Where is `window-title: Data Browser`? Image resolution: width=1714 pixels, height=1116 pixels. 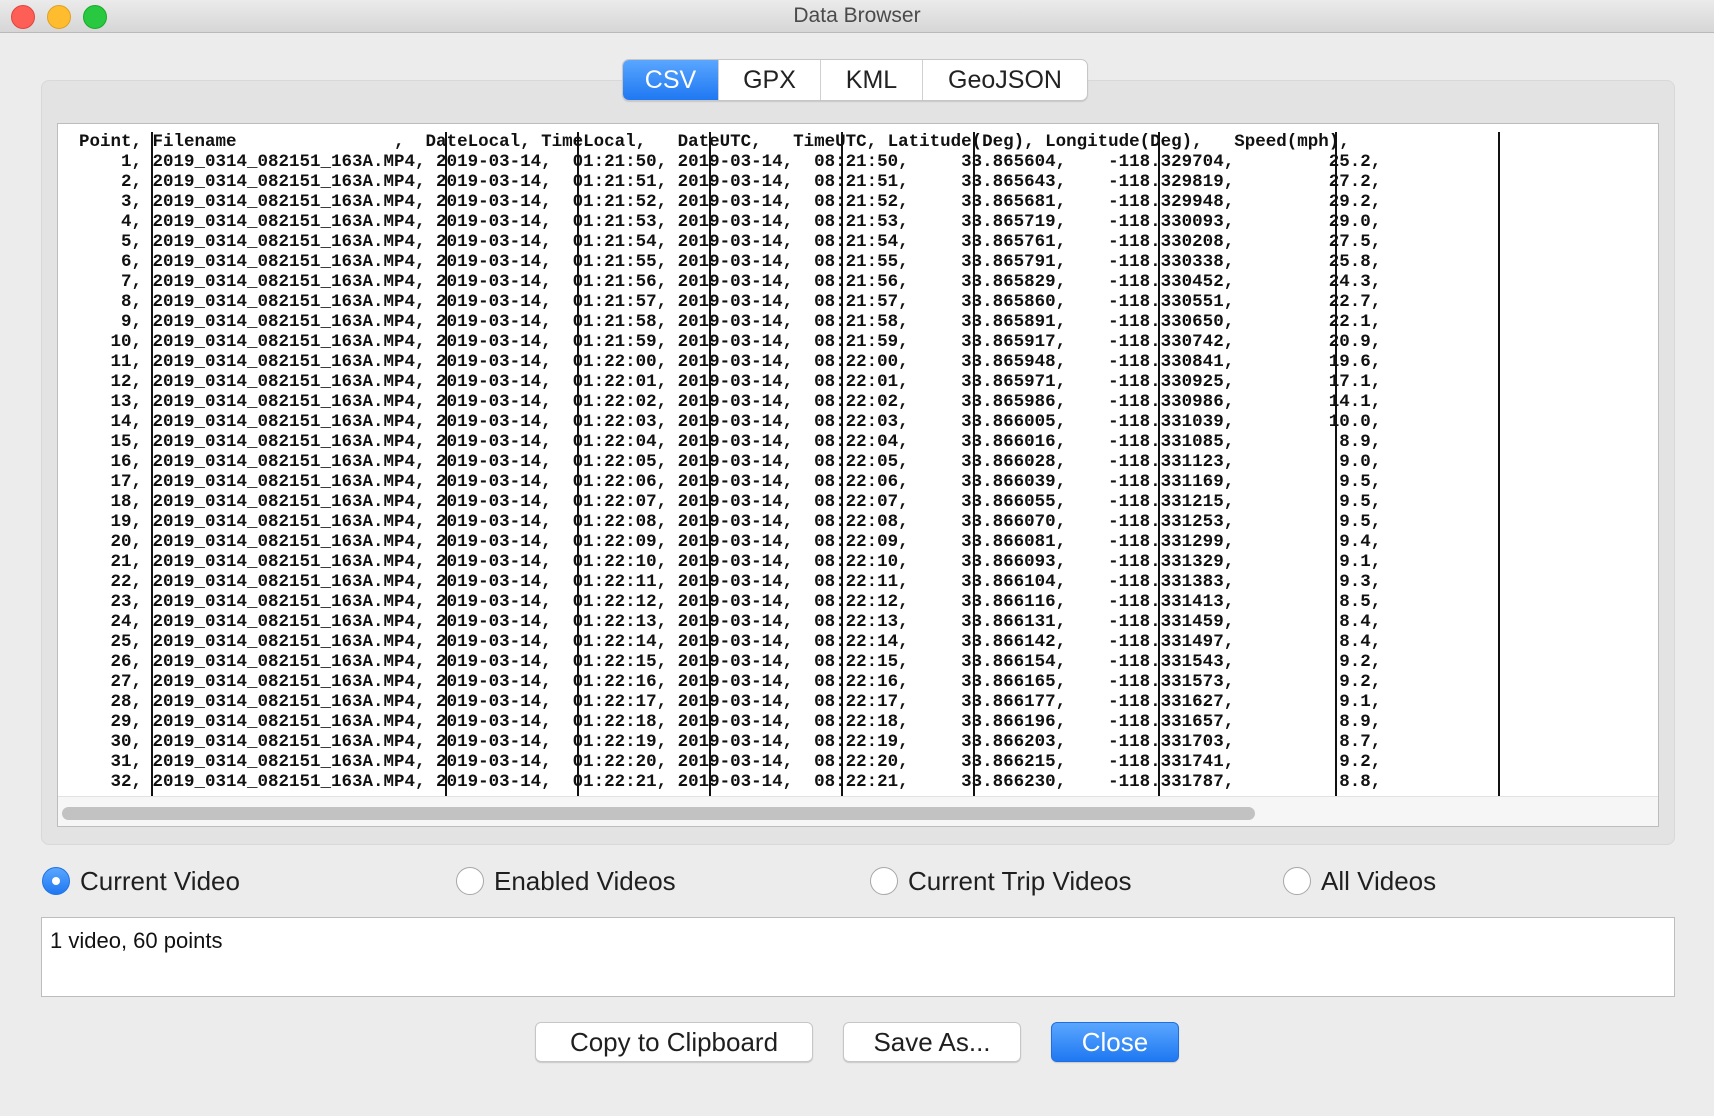
window-title: Data Browser is located at coordinates (857, 15).